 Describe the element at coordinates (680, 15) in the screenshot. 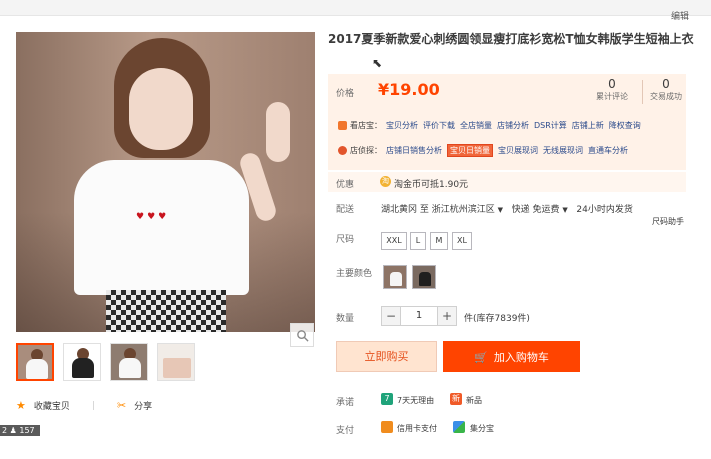

I see `edit-link: 编辑` at that location.